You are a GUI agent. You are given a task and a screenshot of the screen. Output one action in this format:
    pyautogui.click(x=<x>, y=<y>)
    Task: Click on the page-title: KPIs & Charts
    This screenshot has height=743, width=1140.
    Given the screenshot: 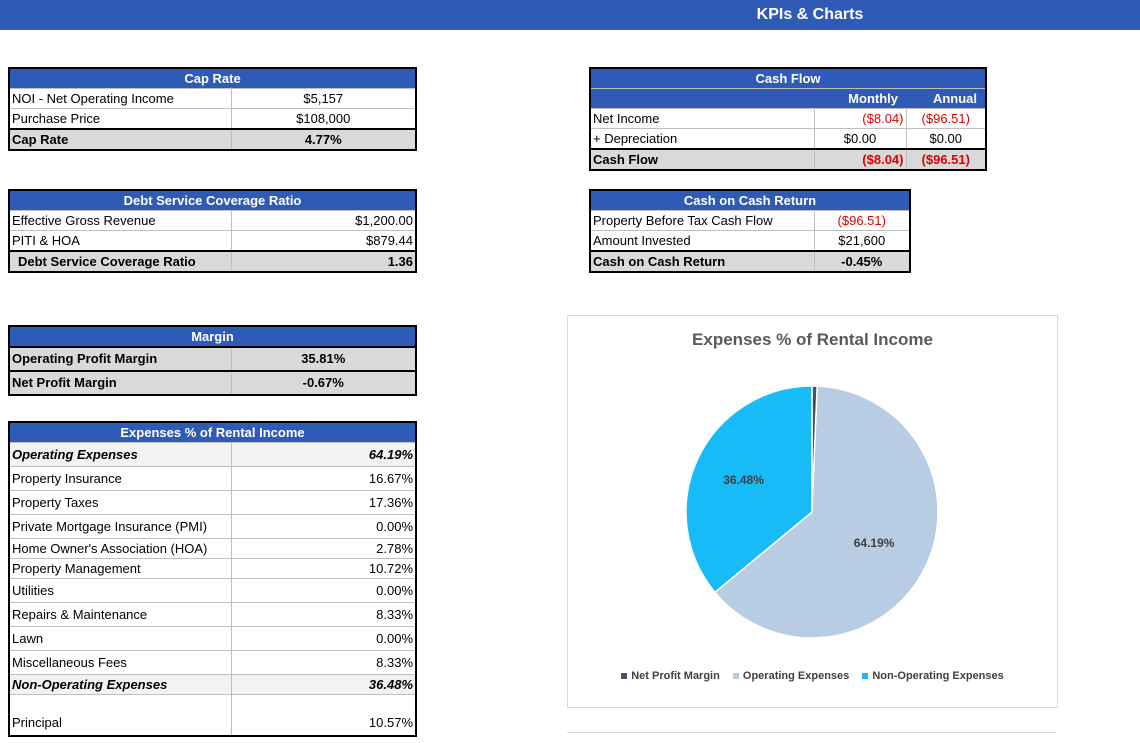 What is the action you would take?
    pyautogui.click(x=810, y=14)
    